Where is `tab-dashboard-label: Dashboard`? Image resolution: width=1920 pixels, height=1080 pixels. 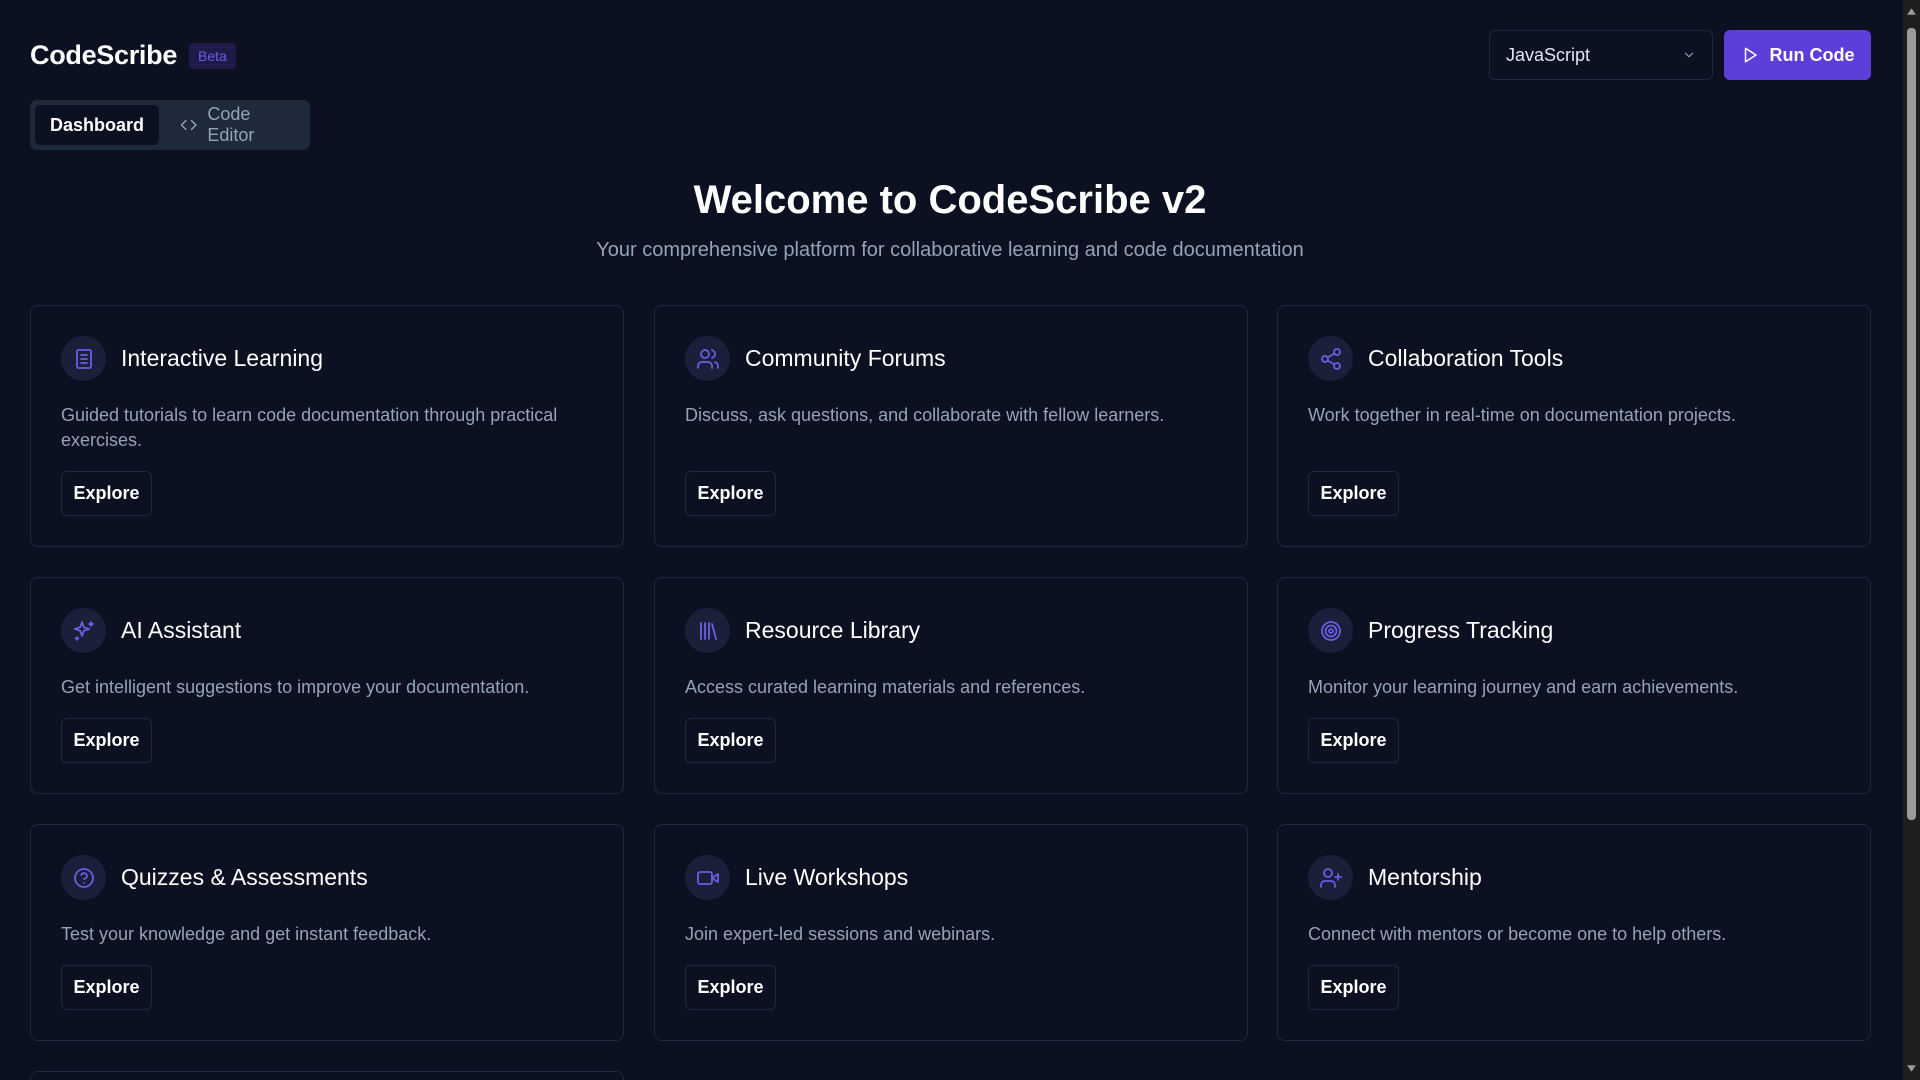
tab-dashboard-label: Dashboard is located at coordinates (97, 124).